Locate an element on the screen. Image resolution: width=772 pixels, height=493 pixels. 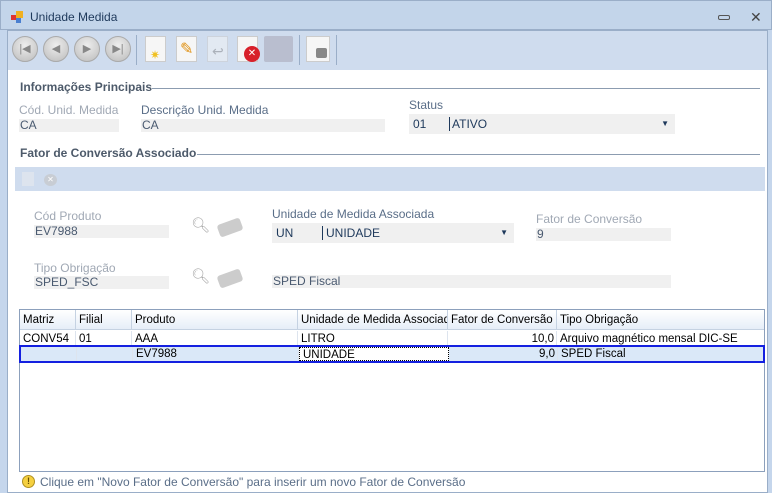
cod-unid-field: CA is located at coordinates (69, 125).